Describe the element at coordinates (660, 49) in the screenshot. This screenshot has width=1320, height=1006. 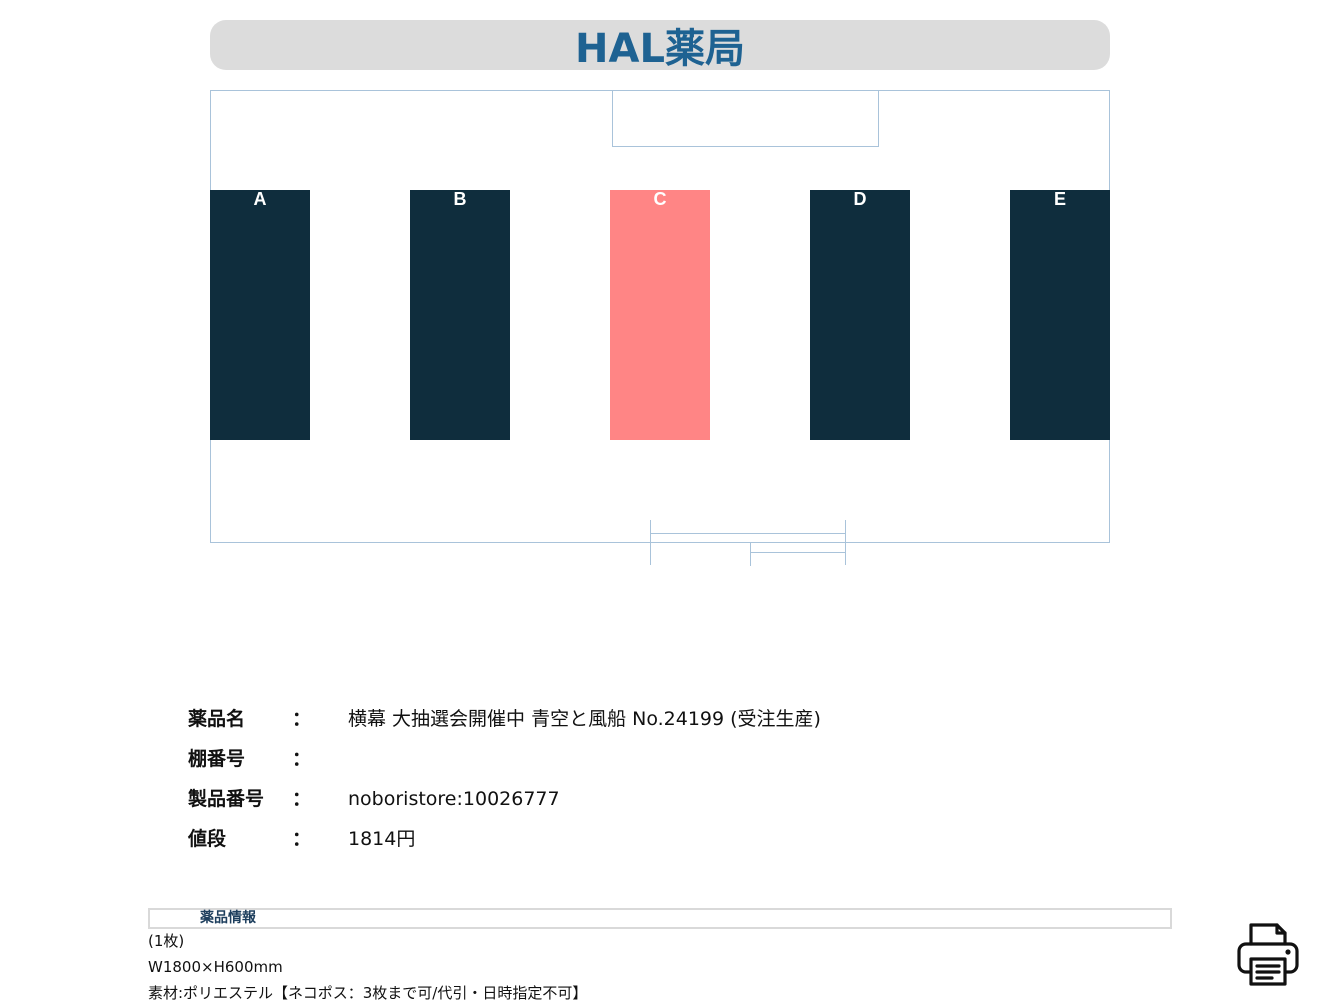
I see `page-title: HAL薬局` at that location.